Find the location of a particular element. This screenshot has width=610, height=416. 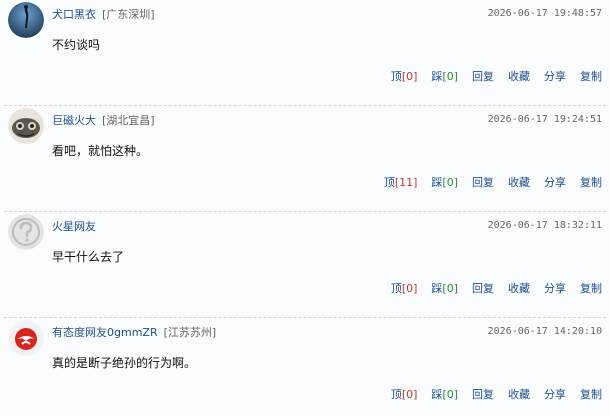

user-location: [广东深圳] is located at coordinates (128, 14).